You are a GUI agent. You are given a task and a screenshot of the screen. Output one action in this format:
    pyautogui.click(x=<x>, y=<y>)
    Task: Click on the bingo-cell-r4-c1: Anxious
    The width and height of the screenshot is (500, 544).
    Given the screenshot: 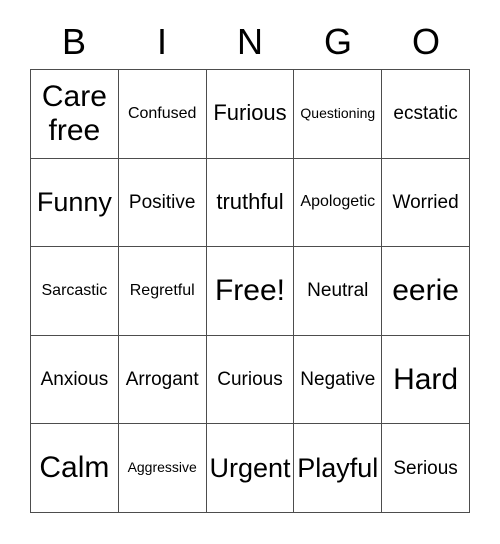 What is the action you would take?
    pyautogui.click(x=75, y=380)
    